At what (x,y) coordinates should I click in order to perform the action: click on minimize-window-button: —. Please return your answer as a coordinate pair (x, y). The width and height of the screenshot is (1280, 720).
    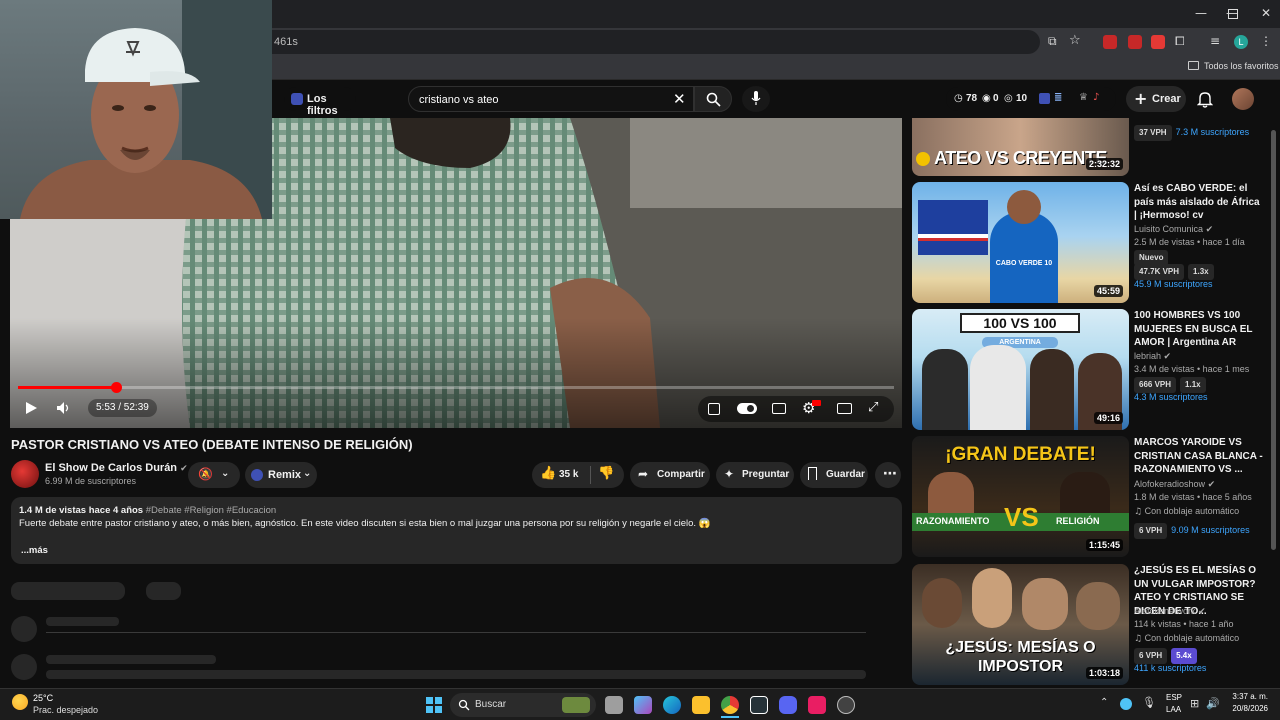
    Looking at the image, I should click on (1201, 13).